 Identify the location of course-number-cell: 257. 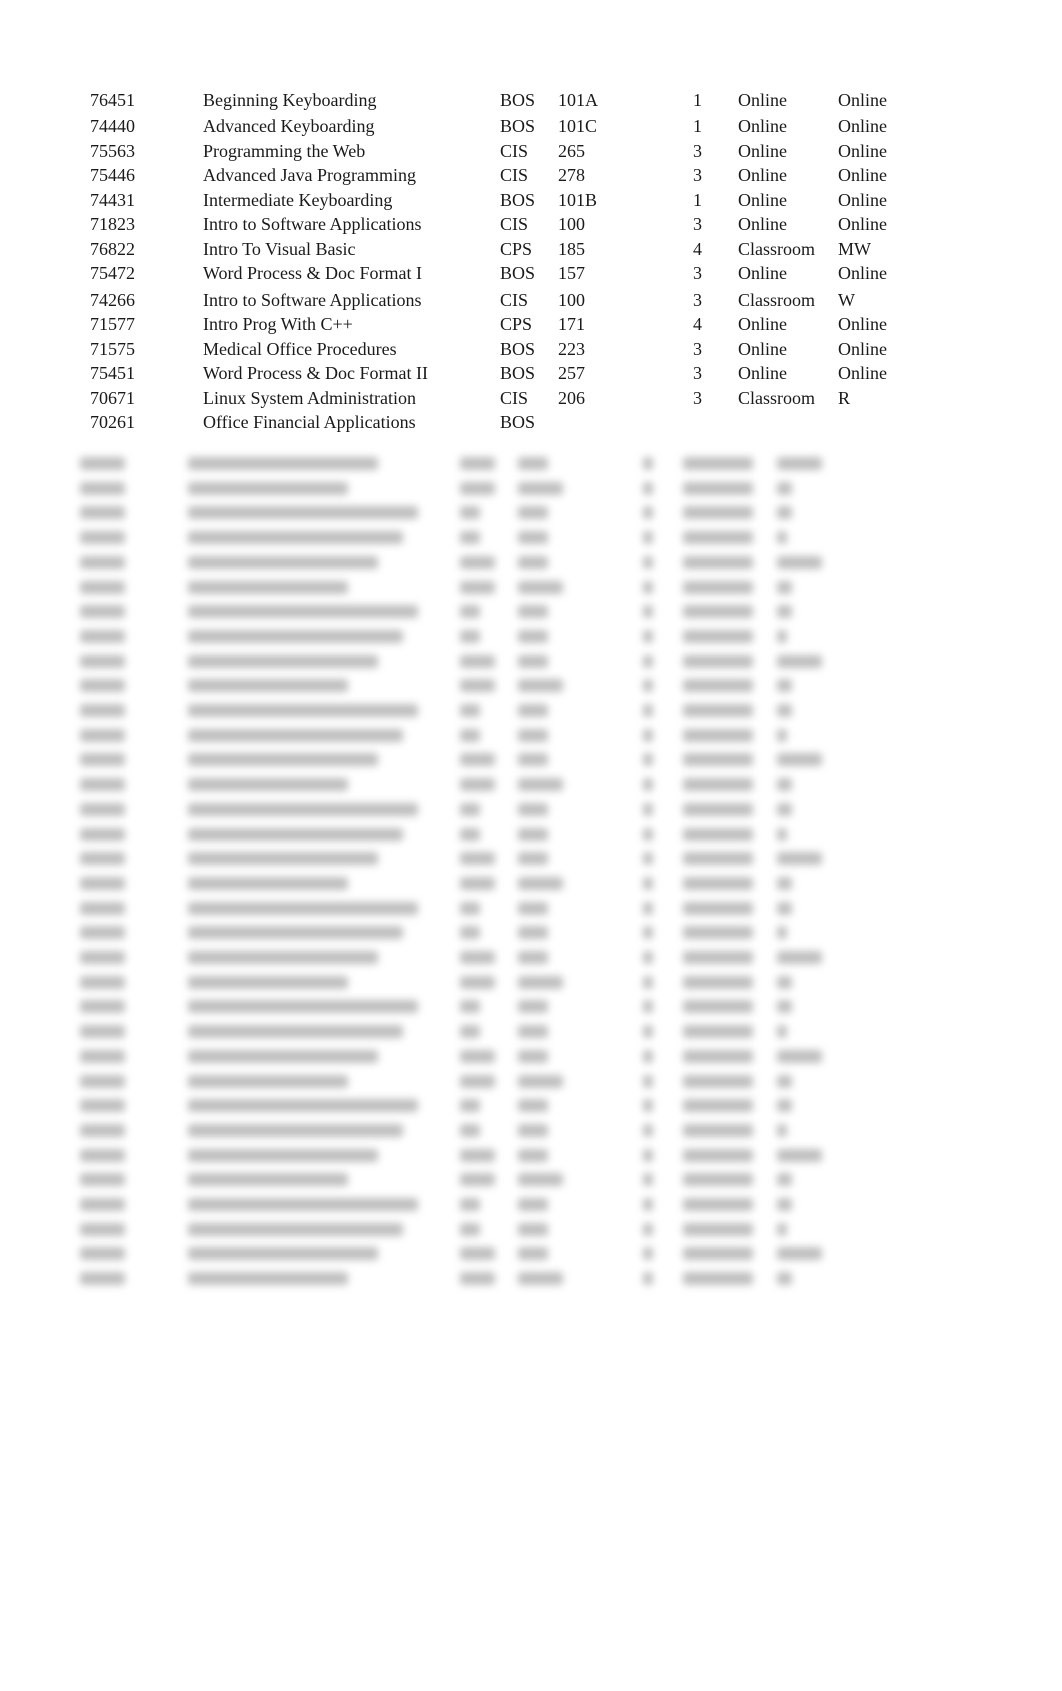
(571, 373).